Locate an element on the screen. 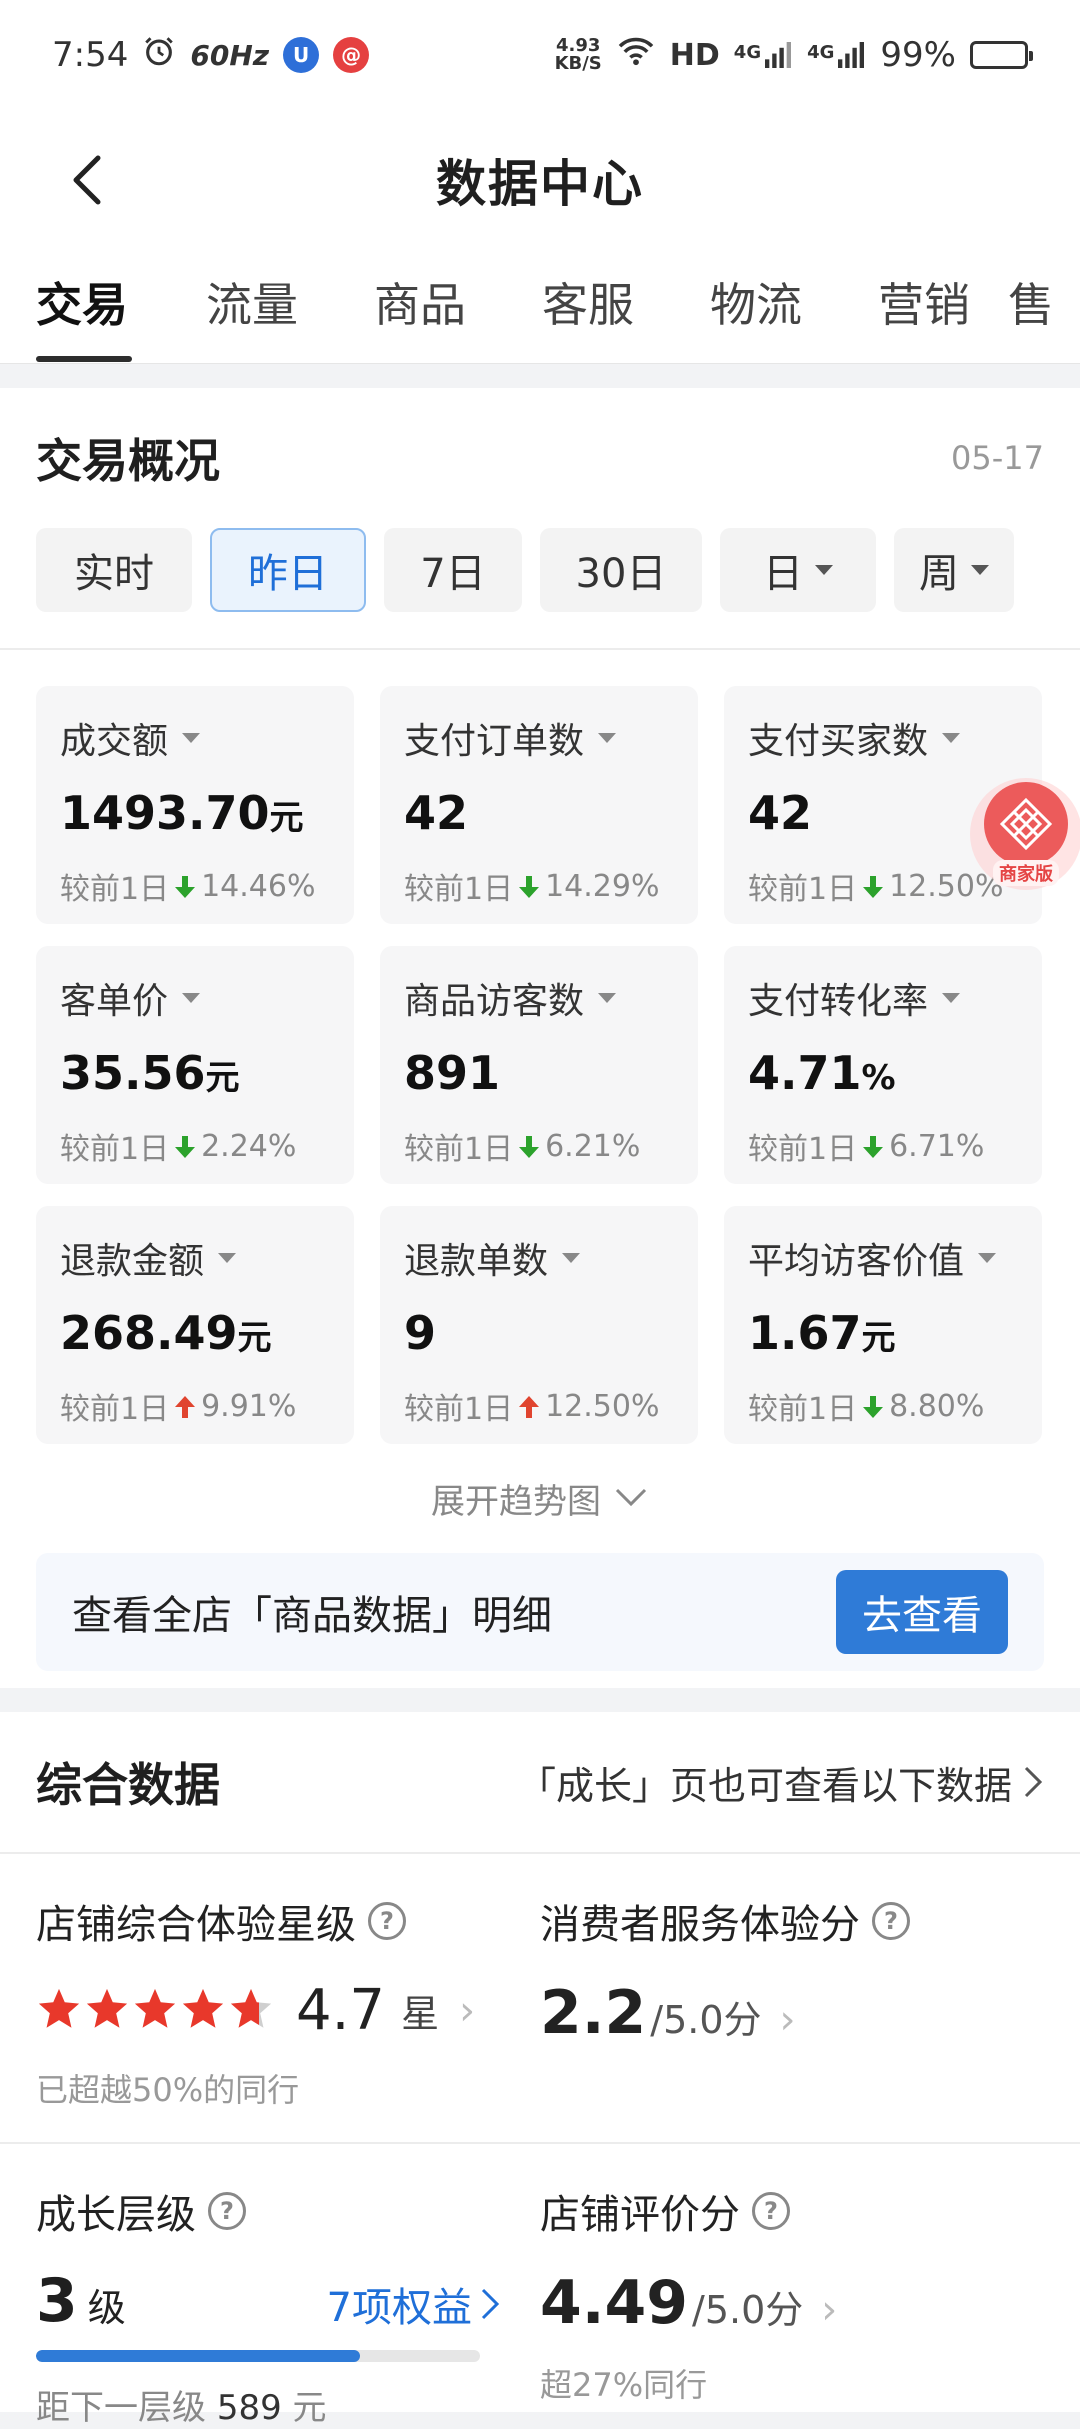 The image size is (1080, 2429). metric-label: 退款单数 is located at coordinates (476, 1261).